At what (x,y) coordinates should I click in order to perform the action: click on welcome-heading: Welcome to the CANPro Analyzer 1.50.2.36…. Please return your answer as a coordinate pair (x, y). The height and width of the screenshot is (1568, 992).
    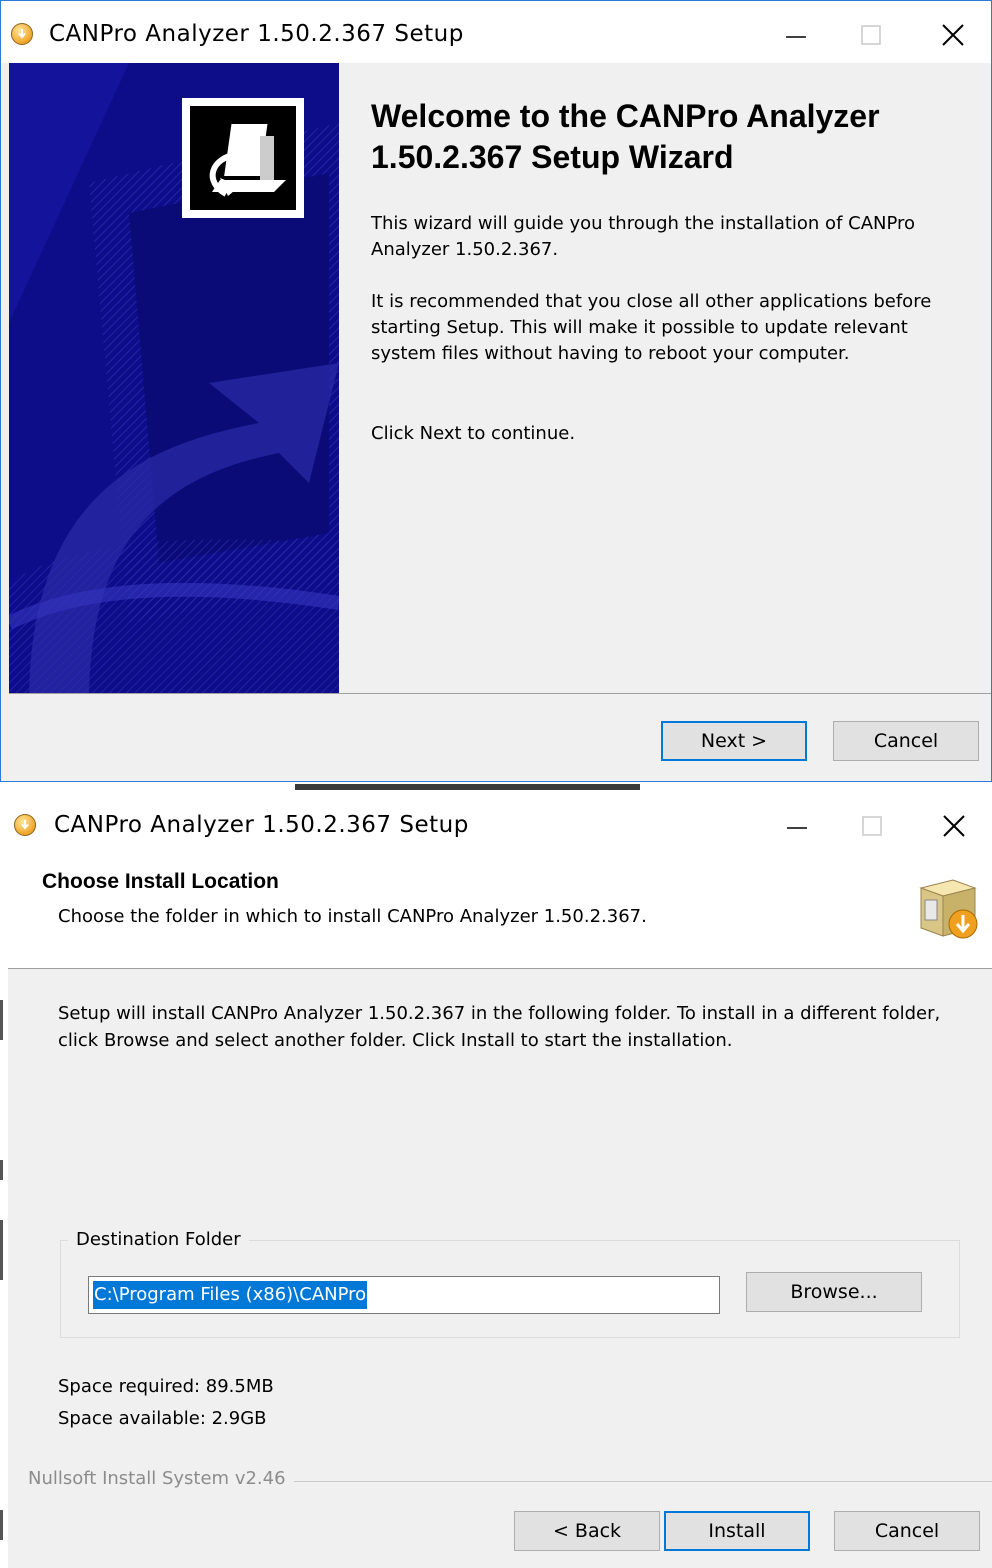
    Looking at the image, I should click on (625, 136).